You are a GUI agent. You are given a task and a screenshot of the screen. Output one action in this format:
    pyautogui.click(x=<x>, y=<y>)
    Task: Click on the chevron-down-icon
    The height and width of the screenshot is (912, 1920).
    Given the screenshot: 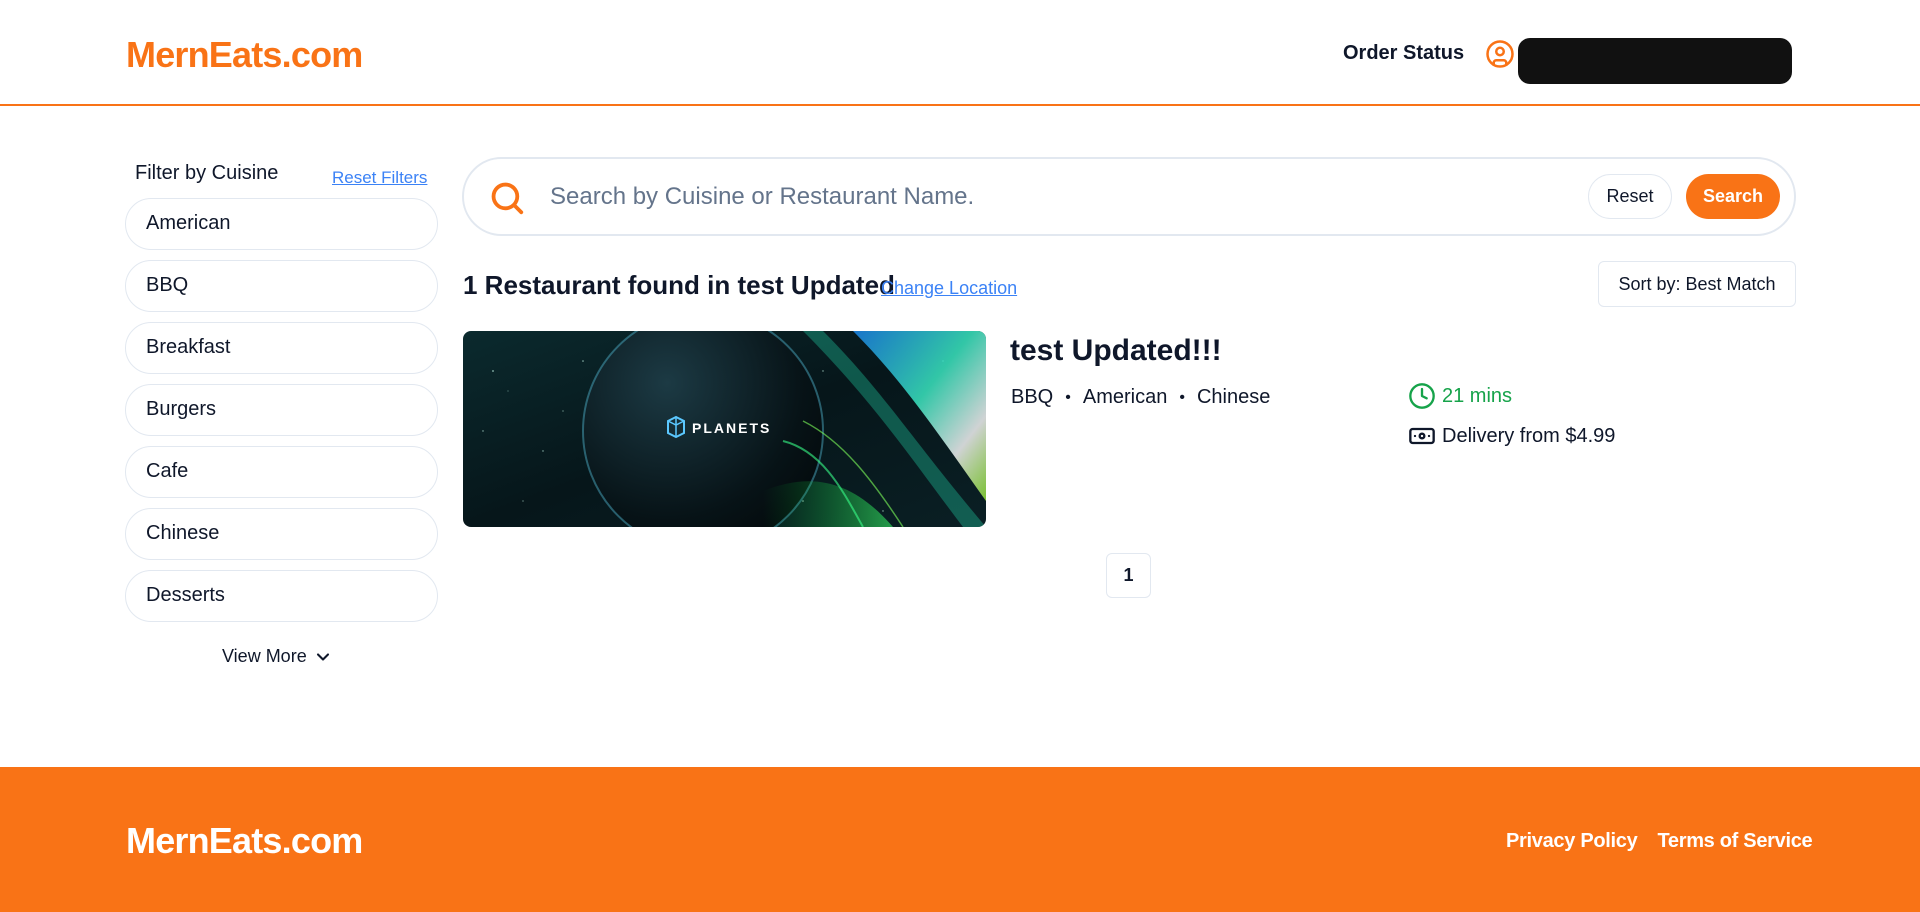 What is the action you would take?
    pyautogui.click(x=322, y=656)
    